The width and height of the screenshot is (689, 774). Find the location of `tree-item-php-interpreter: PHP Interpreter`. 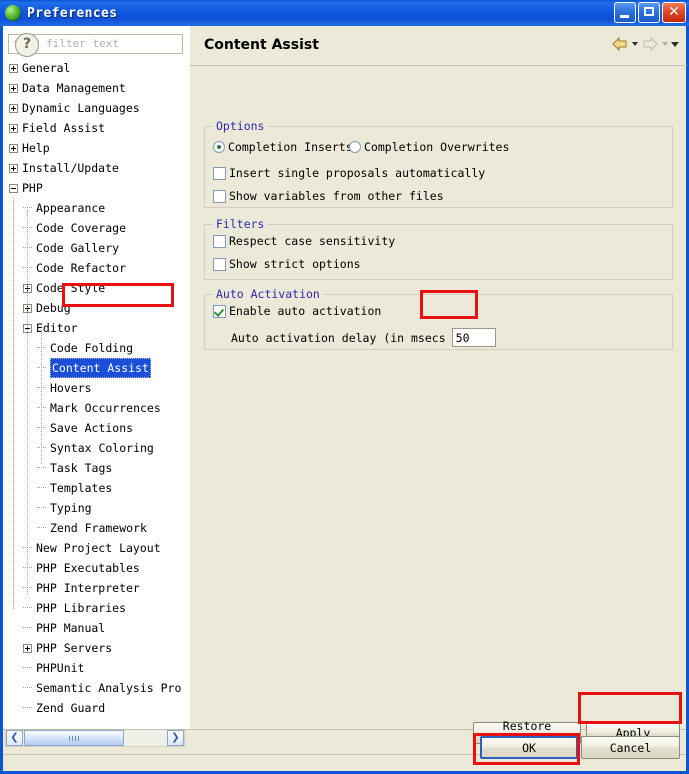

tree-item-php-interpreter: PHP Interpreter is located at coordinates (96, 588).